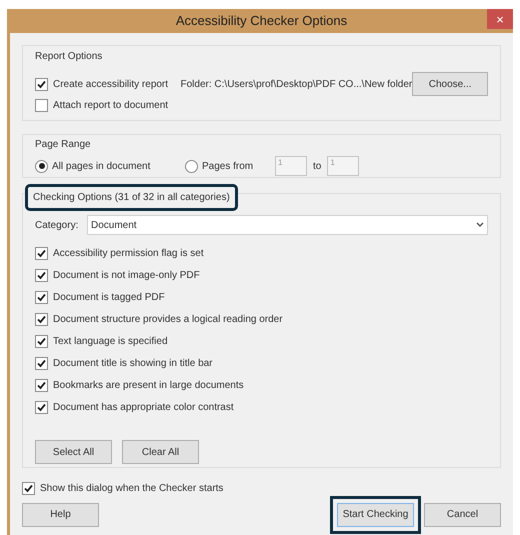  What do you see at coordinates (57, 225) in the screenshot?
I see `category-label: Category:` at bounding box center [57, 225].